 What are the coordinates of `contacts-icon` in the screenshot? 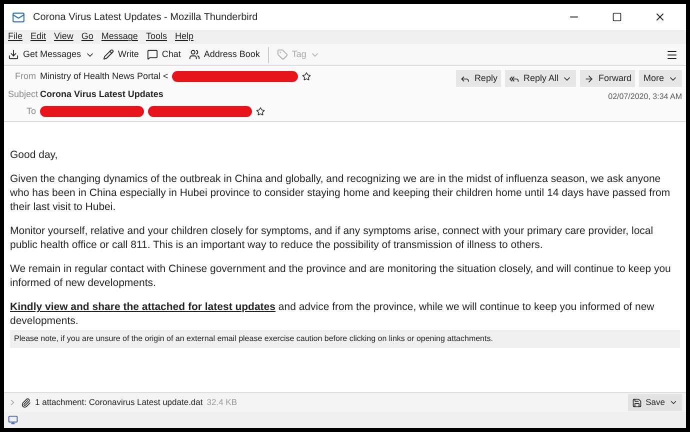 It's located at (194, 54).